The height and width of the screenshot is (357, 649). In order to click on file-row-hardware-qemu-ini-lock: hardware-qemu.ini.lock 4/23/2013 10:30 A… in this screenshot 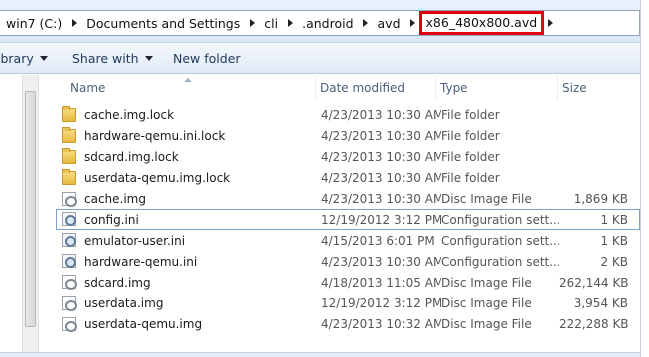, I will do `click(348, 136)`.